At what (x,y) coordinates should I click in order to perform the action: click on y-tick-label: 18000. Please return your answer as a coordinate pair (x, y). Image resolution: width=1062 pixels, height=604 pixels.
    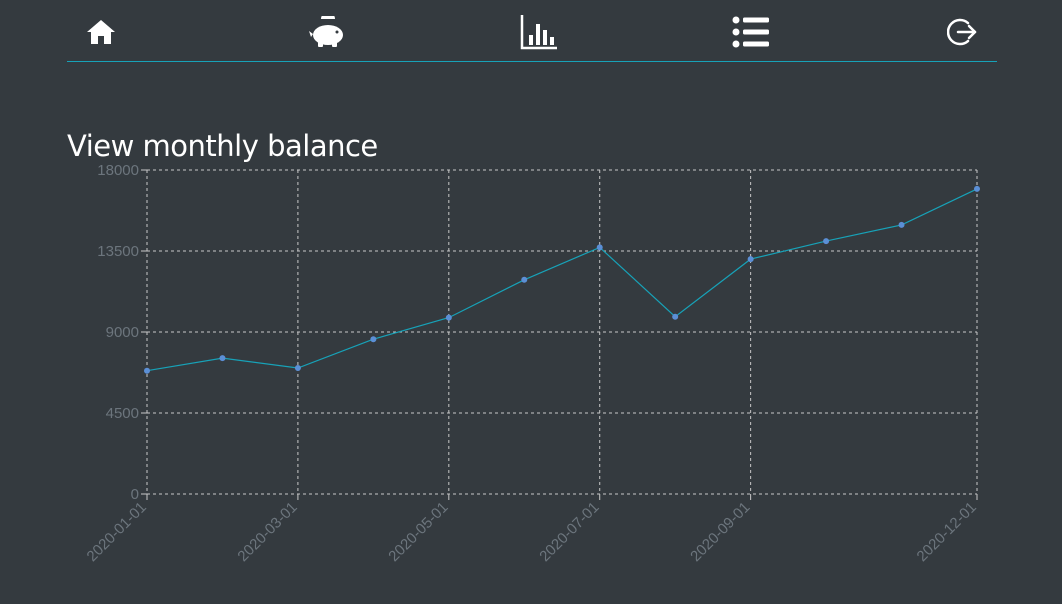
    Looking at the image, I should click on (118, 170).